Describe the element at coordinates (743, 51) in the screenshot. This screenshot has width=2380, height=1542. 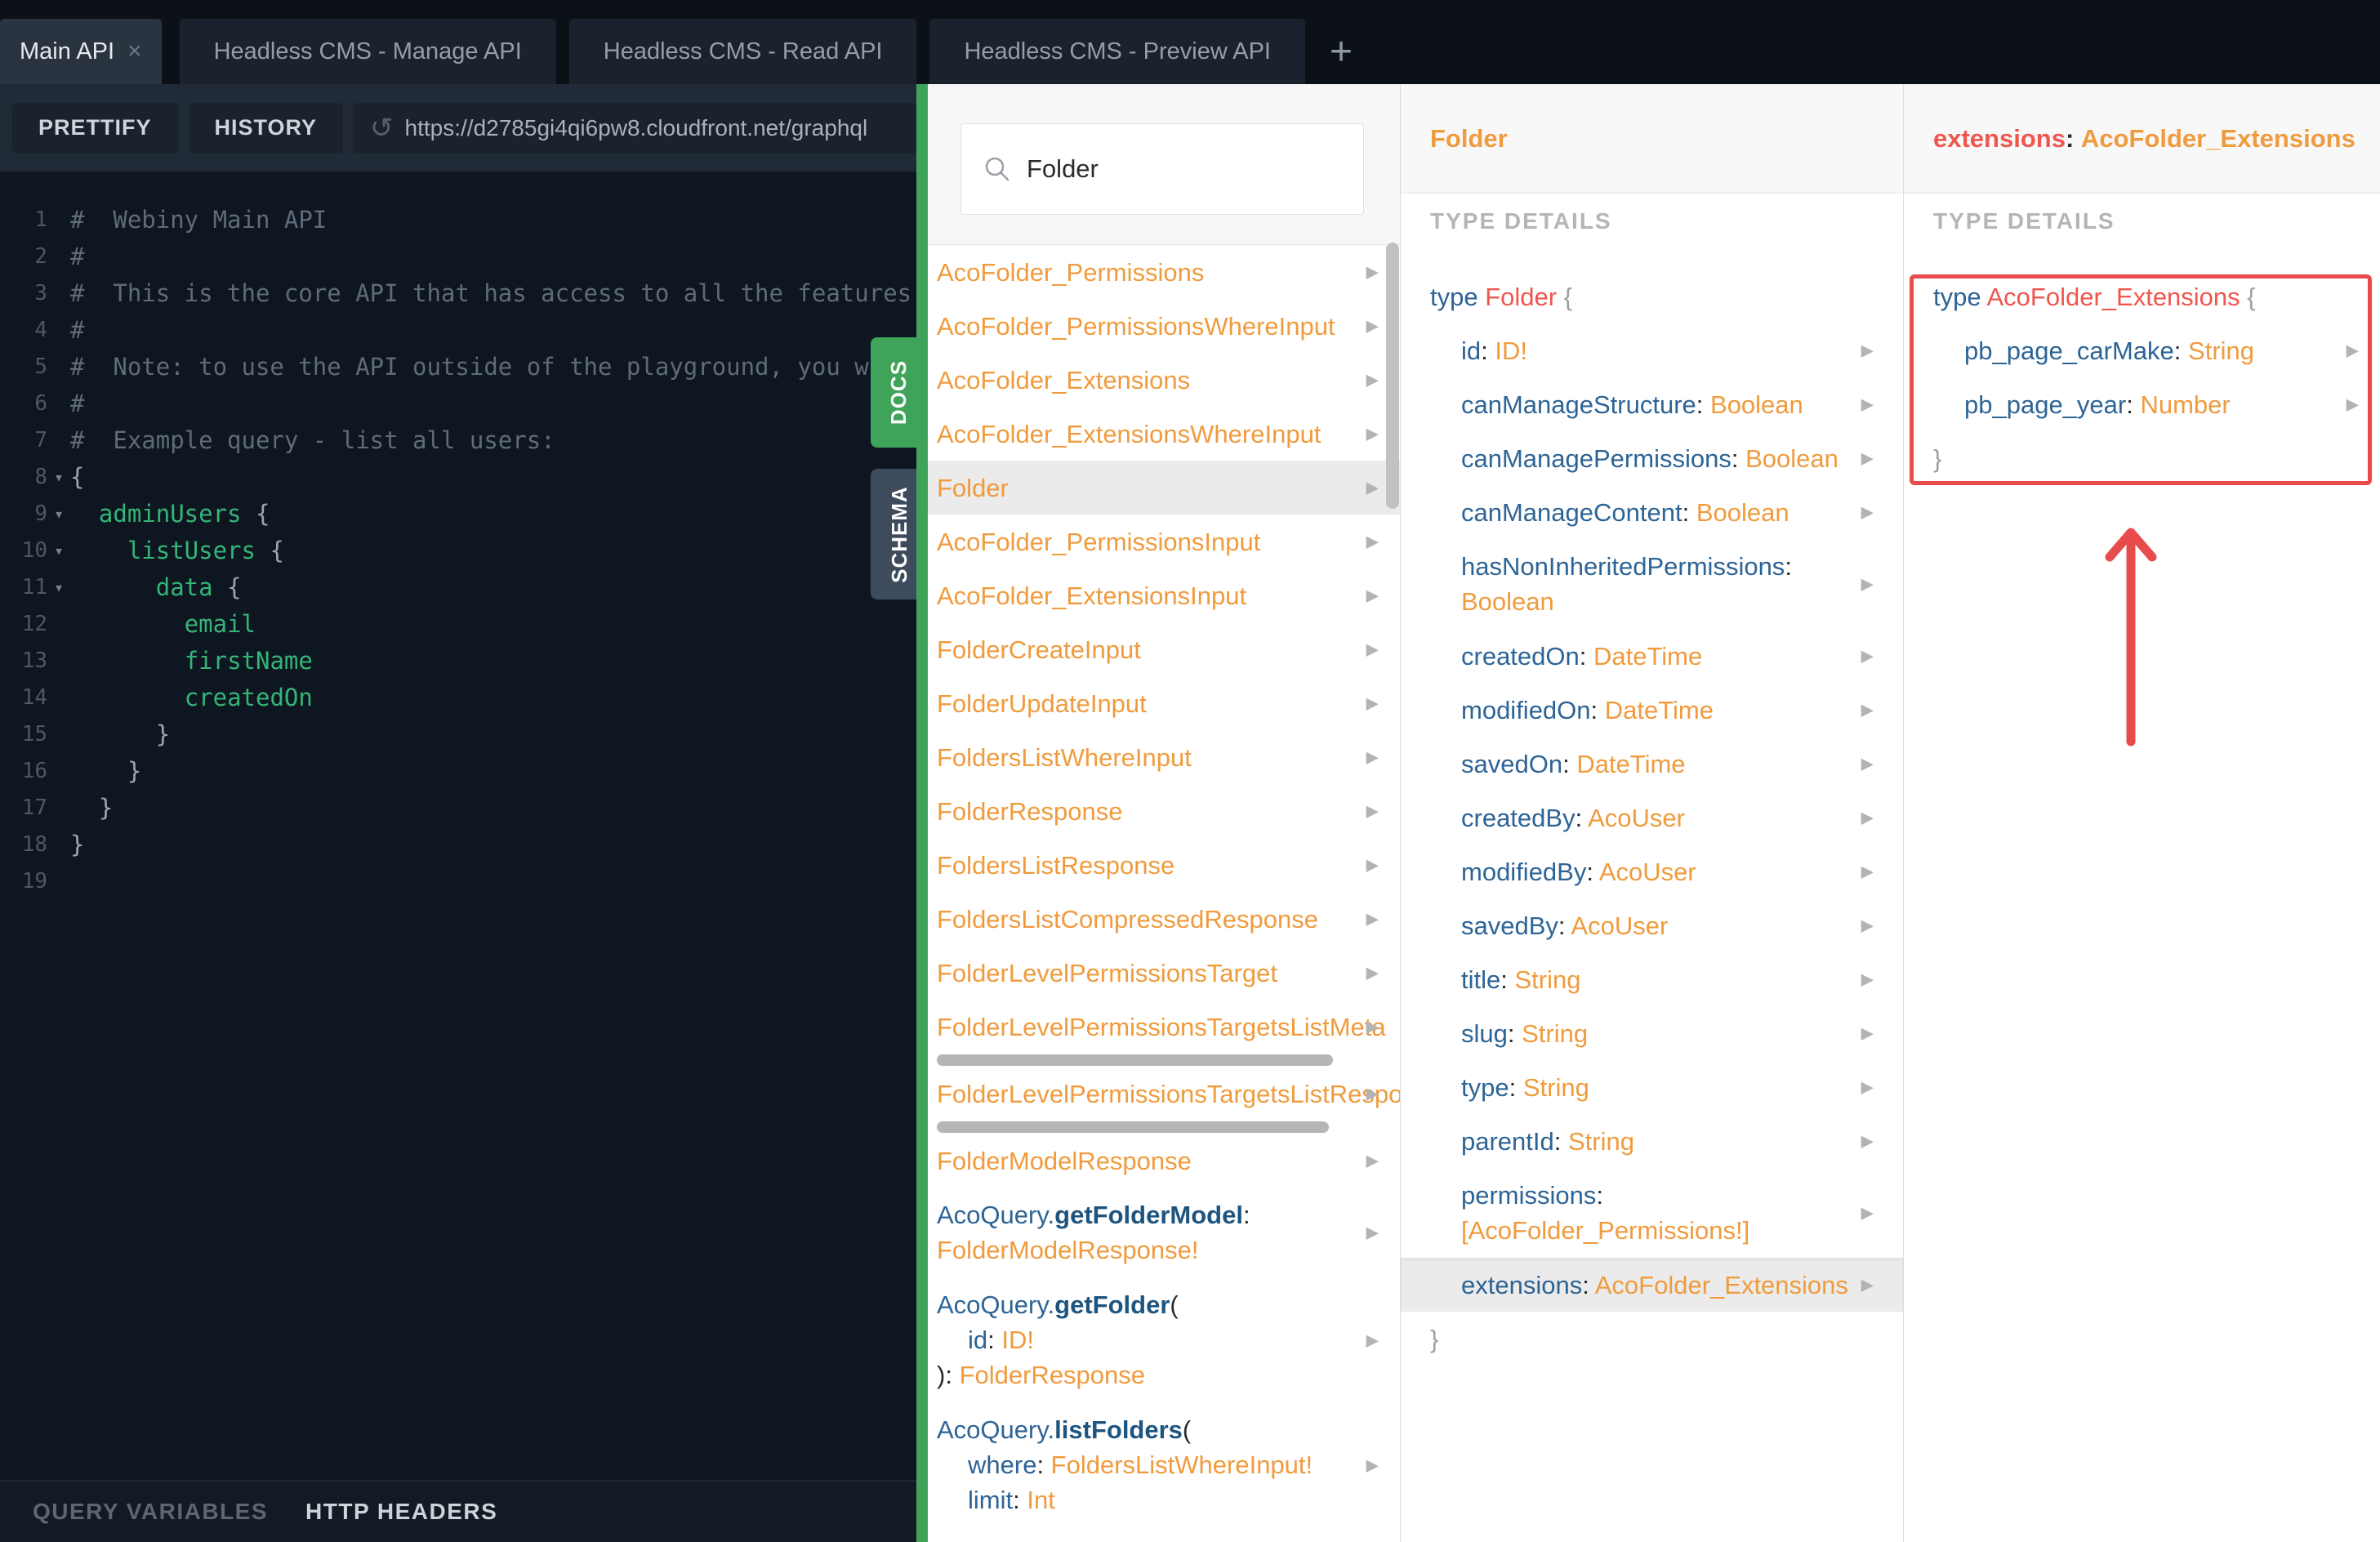
I see `tab-headless-cms-read-api: Headless CMS - Read API` at that location.